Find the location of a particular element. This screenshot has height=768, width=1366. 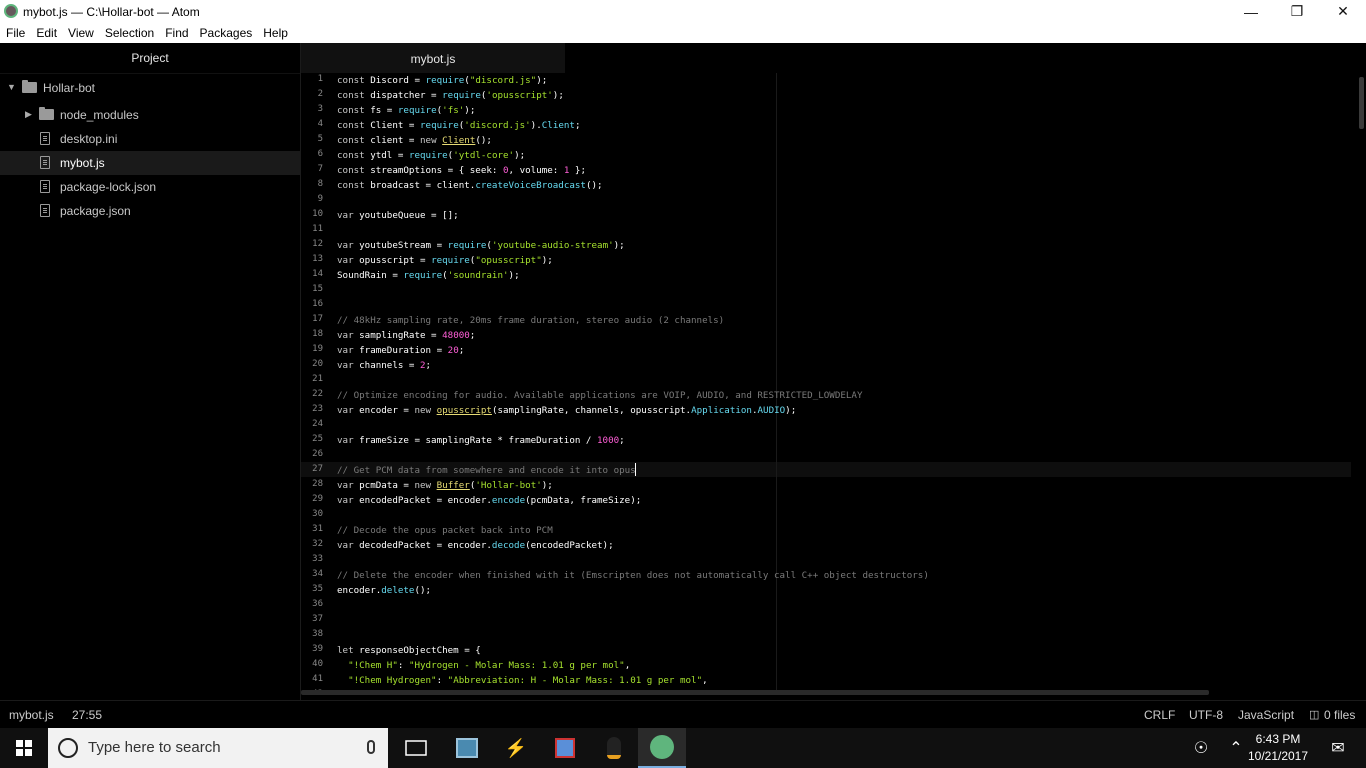

code-line: const Discord = require("discord.js"); is located at coordinates (442, 80).